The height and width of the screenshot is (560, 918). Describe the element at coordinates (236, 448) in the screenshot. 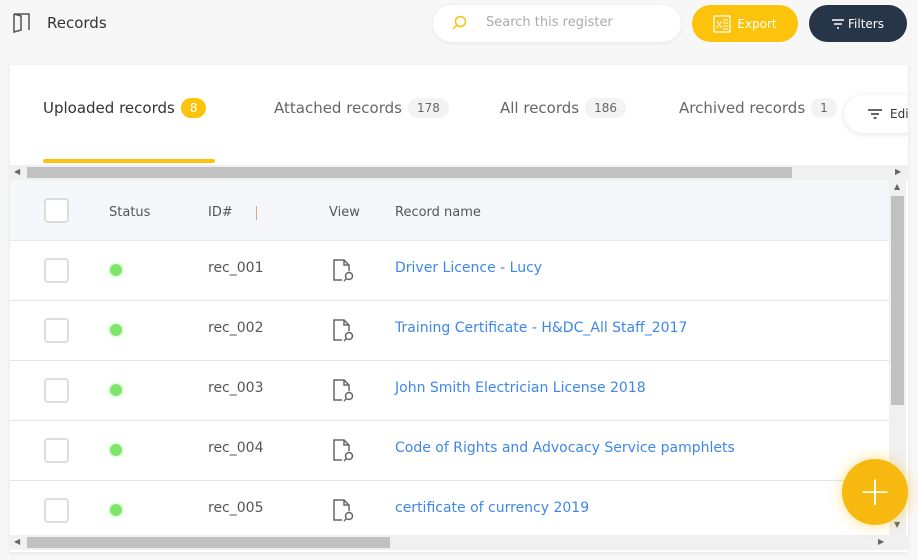

I see `record-id: rec_004` at that location.